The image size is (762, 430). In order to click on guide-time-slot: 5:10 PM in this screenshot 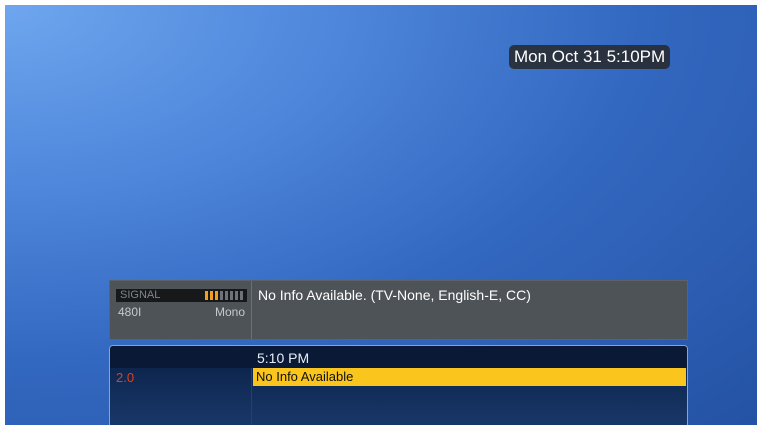, I will do `click(283, 358)`.